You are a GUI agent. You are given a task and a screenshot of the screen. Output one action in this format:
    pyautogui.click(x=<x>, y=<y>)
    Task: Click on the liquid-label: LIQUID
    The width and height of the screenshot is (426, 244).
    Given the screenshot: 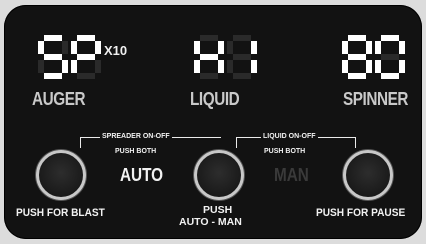 What is the action you would take?
    pyautogui.click(x=215, y=99)
    